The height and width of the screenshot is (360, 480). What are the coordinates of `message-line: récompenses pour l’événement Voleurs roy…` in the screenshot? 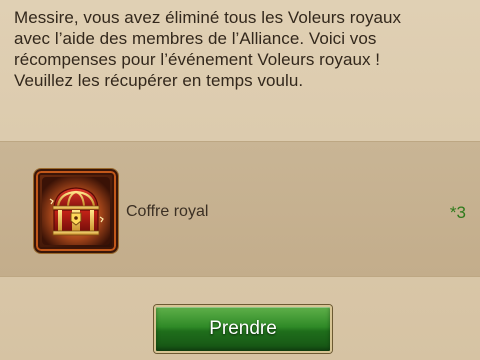 It's located at (197, 59).